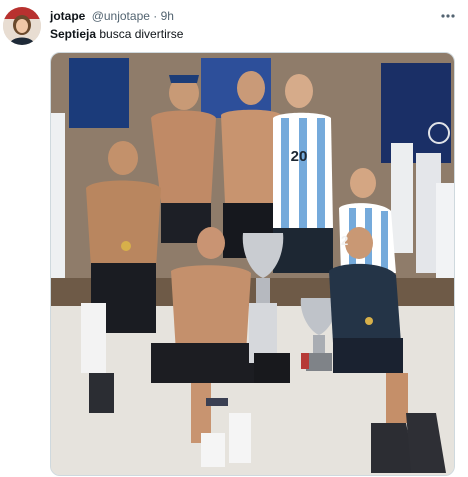 The image size is (468, 477). I want to click on tweet-header: jotape @unjotape · 9h, so click(112, 16).